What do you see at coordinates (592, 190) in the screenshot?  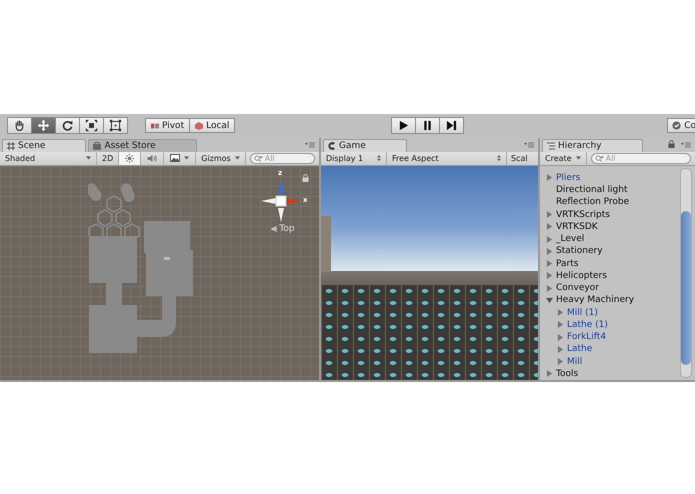 I see `hierarchy-item: Directional light` at bounding box center [592, 190].